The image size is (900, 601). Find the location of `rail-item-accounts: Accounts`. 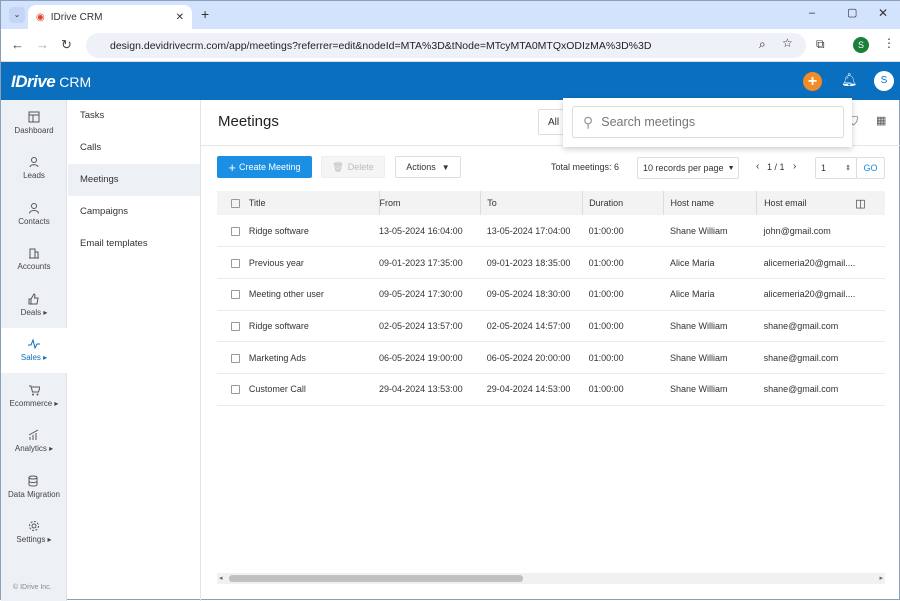

rail-item-accounts: Accounts is located at coordinates (34, 260).